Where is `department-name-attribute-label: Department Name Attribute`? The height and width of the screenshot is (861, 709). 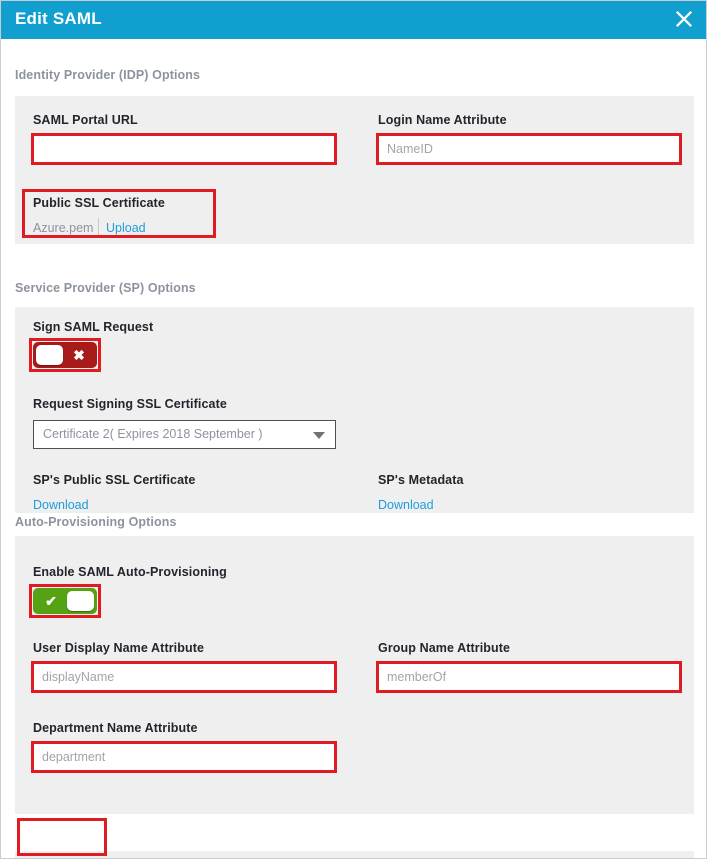
department-name-attribute-label: Department Name Attribute is located at coordinates (115, 728).